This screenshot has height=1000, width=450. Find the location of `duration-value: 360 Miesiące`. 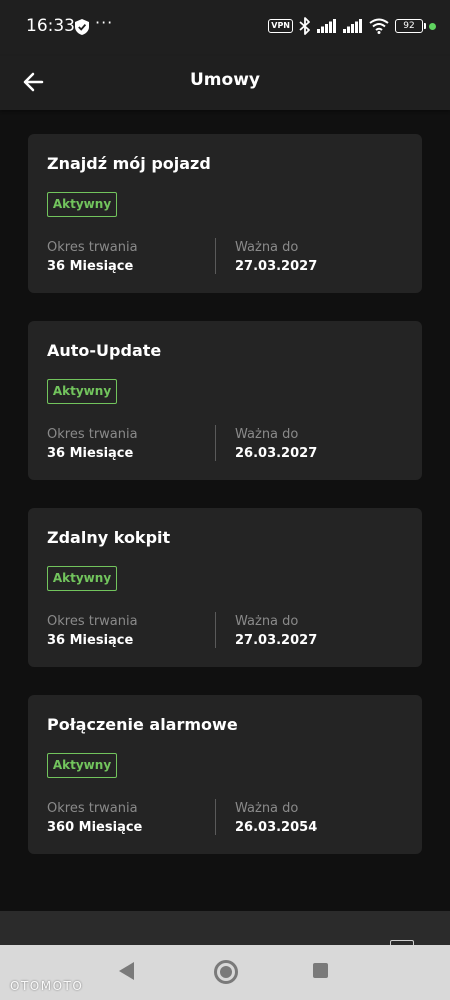

duration-value: 360 Miesiące is located at coordinates (95, 827).